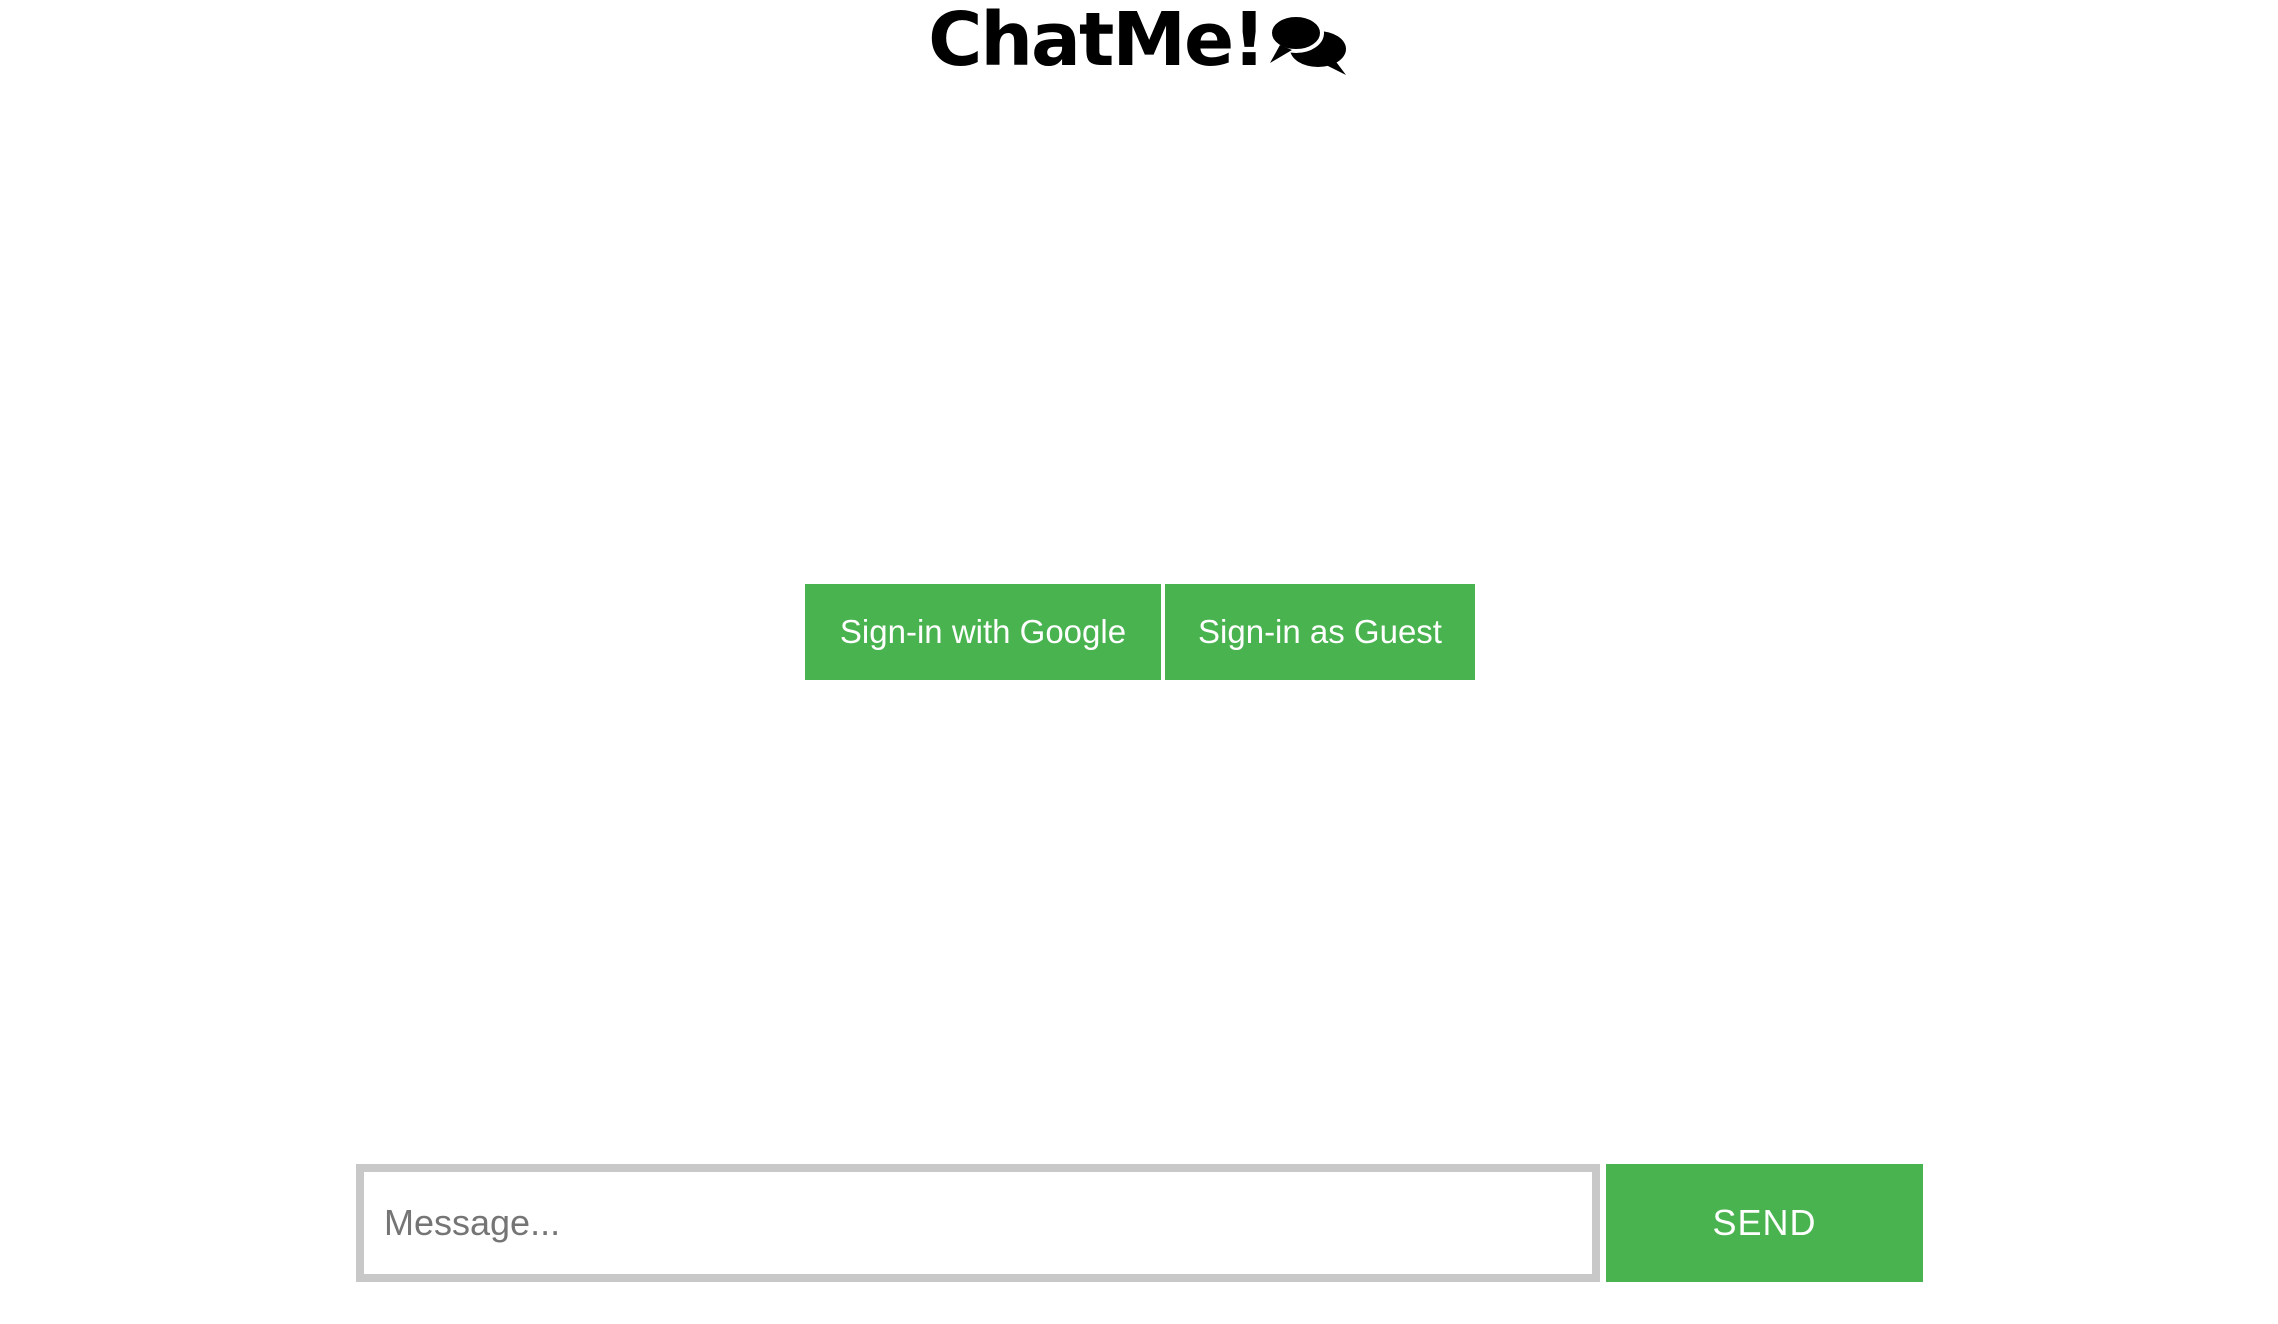 This screenshot has height=1324, width=2278. I want to click on chat-bubbles-icon, so click(1306, 44).